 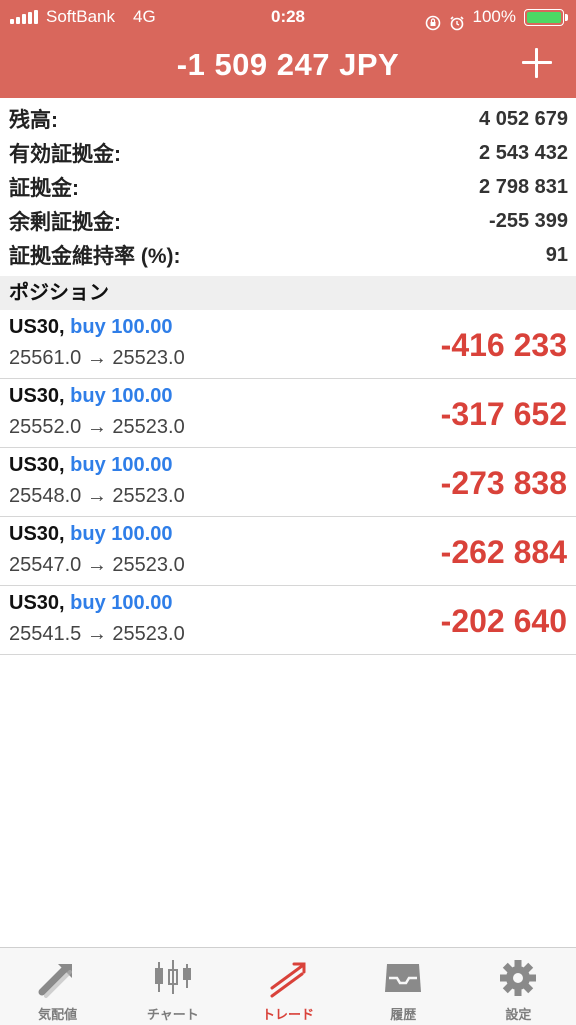 I want to click on orientation-lock-icon, so click(x=433, y=20).